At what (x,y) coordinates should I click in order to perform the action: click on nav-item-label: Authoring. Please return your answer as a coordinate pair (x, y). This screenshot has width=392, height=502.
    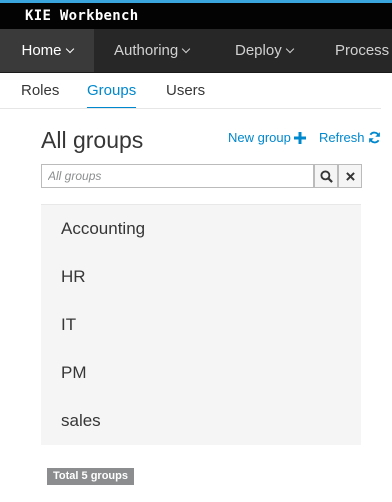
    Looking at the image, I should click on (146, 50).